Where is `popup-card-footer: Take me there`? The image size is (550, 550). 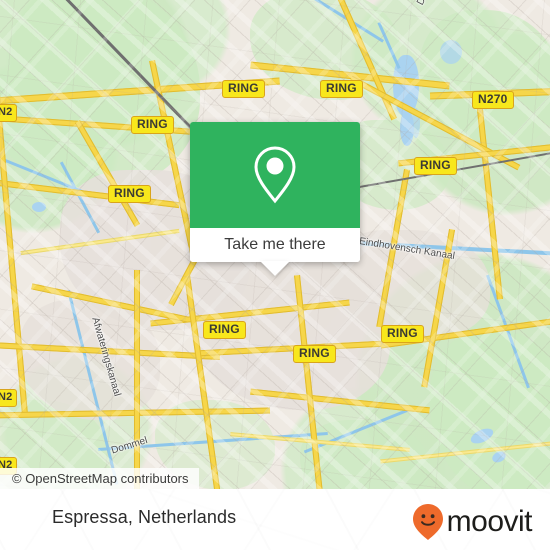 popup-card-footer: Take me there is located at coordinates (275, 245).